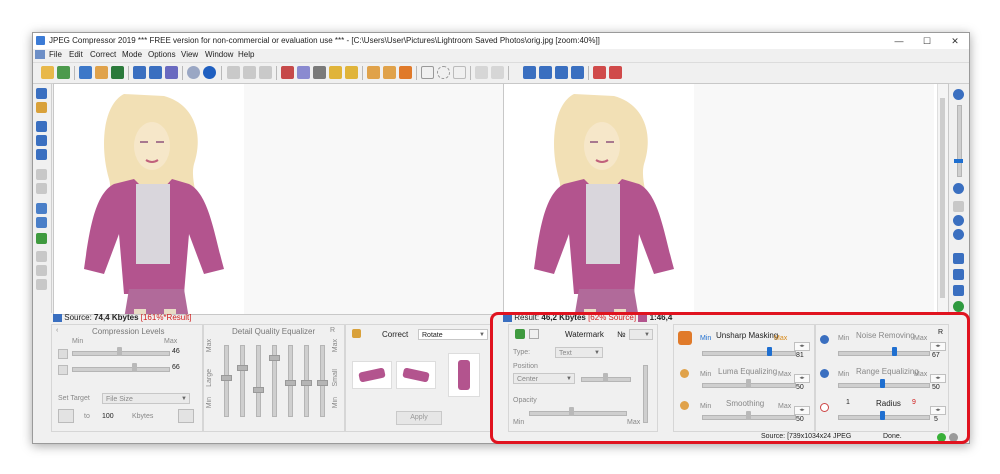 This screenshot has height=474, width=1000. I want to click on zoom-slider-knob, so click(958, 161).